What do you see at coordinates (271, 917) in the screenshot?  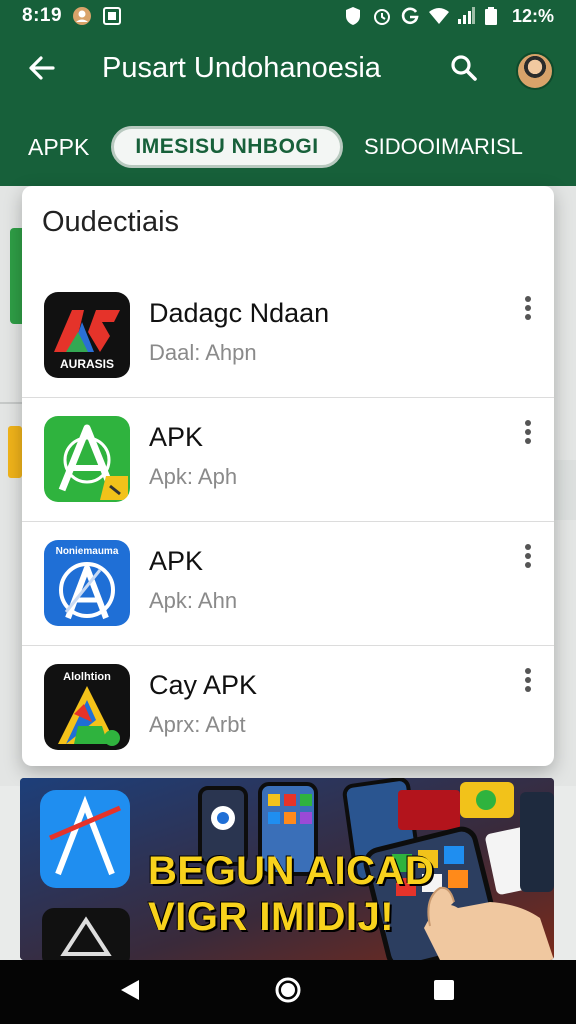 I see `banner-headline-line2: VIGR IMIDIJ!` at bounding box center [271, 917].